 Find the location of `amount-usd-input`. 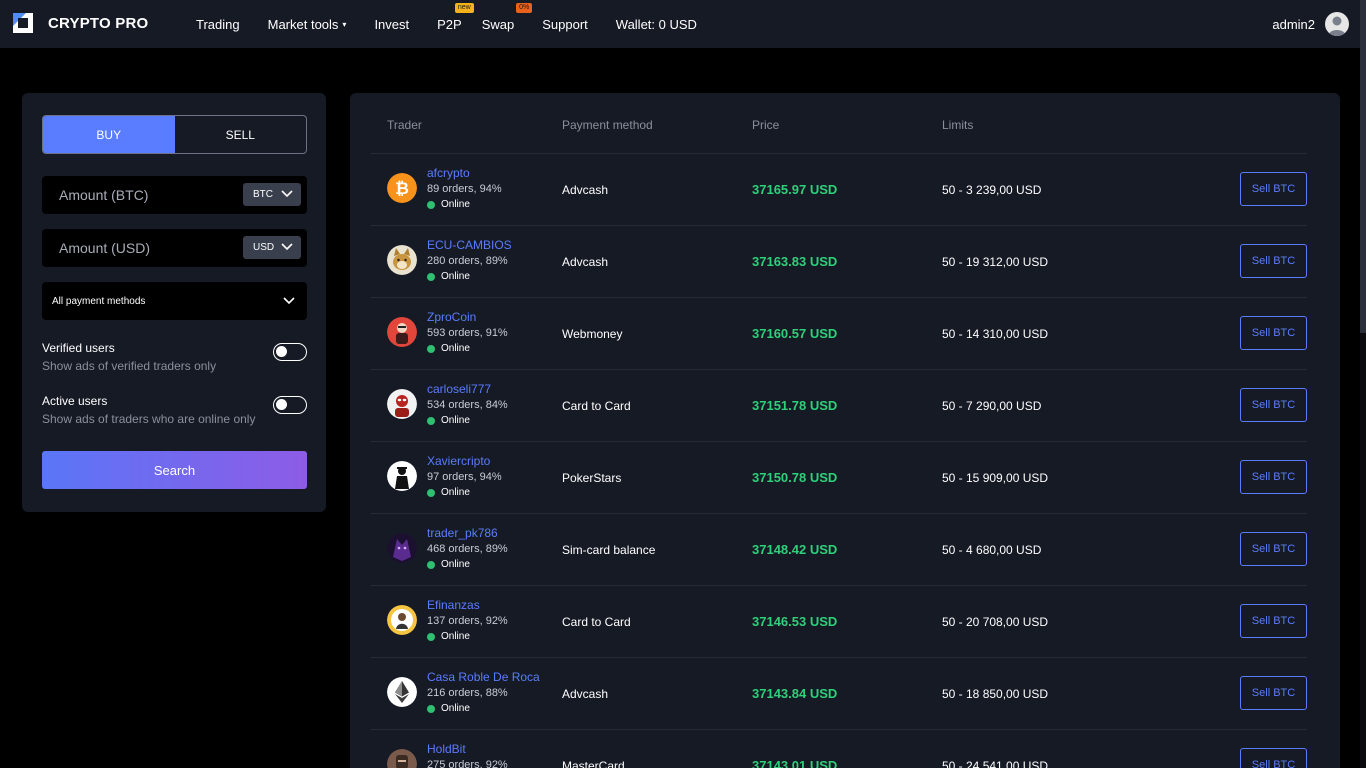

amount-usd-input is located at coordinates (137, 248).